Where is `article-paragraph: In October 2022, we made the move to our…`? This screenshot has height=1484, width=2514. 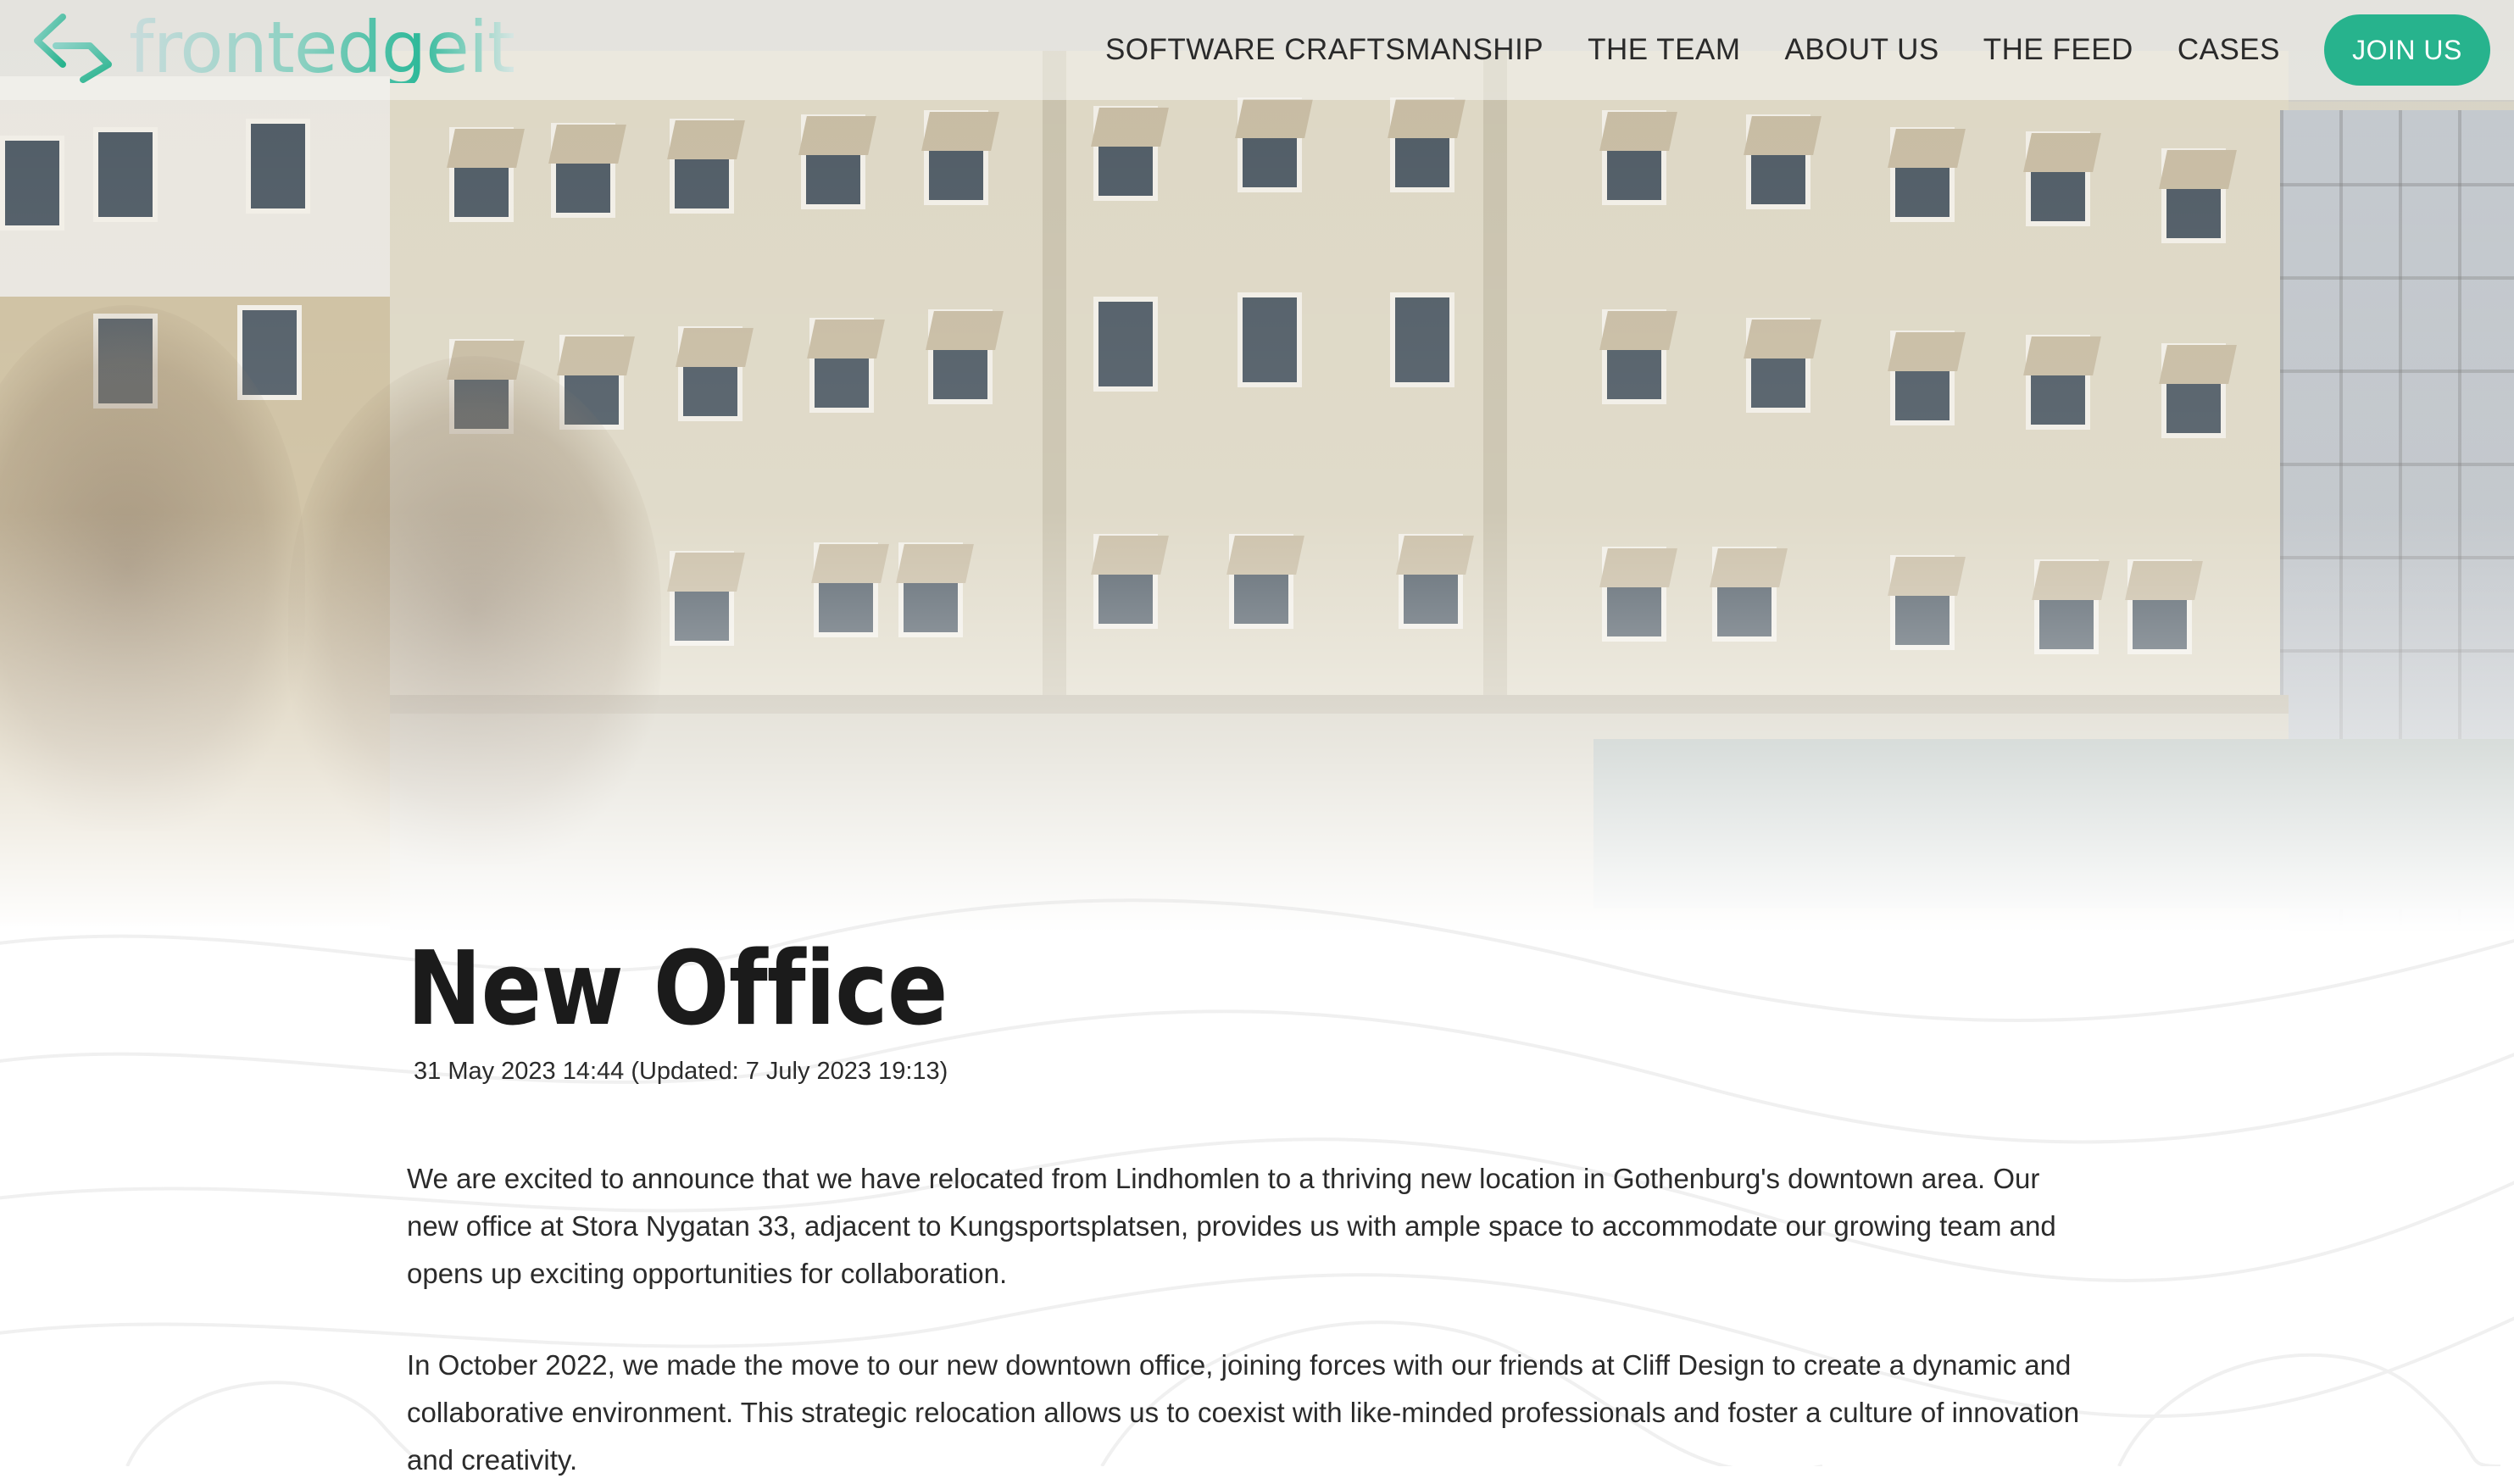 article-paragraph: In October 2022, we made the move to our… is located at coordinates (1243, 1413).